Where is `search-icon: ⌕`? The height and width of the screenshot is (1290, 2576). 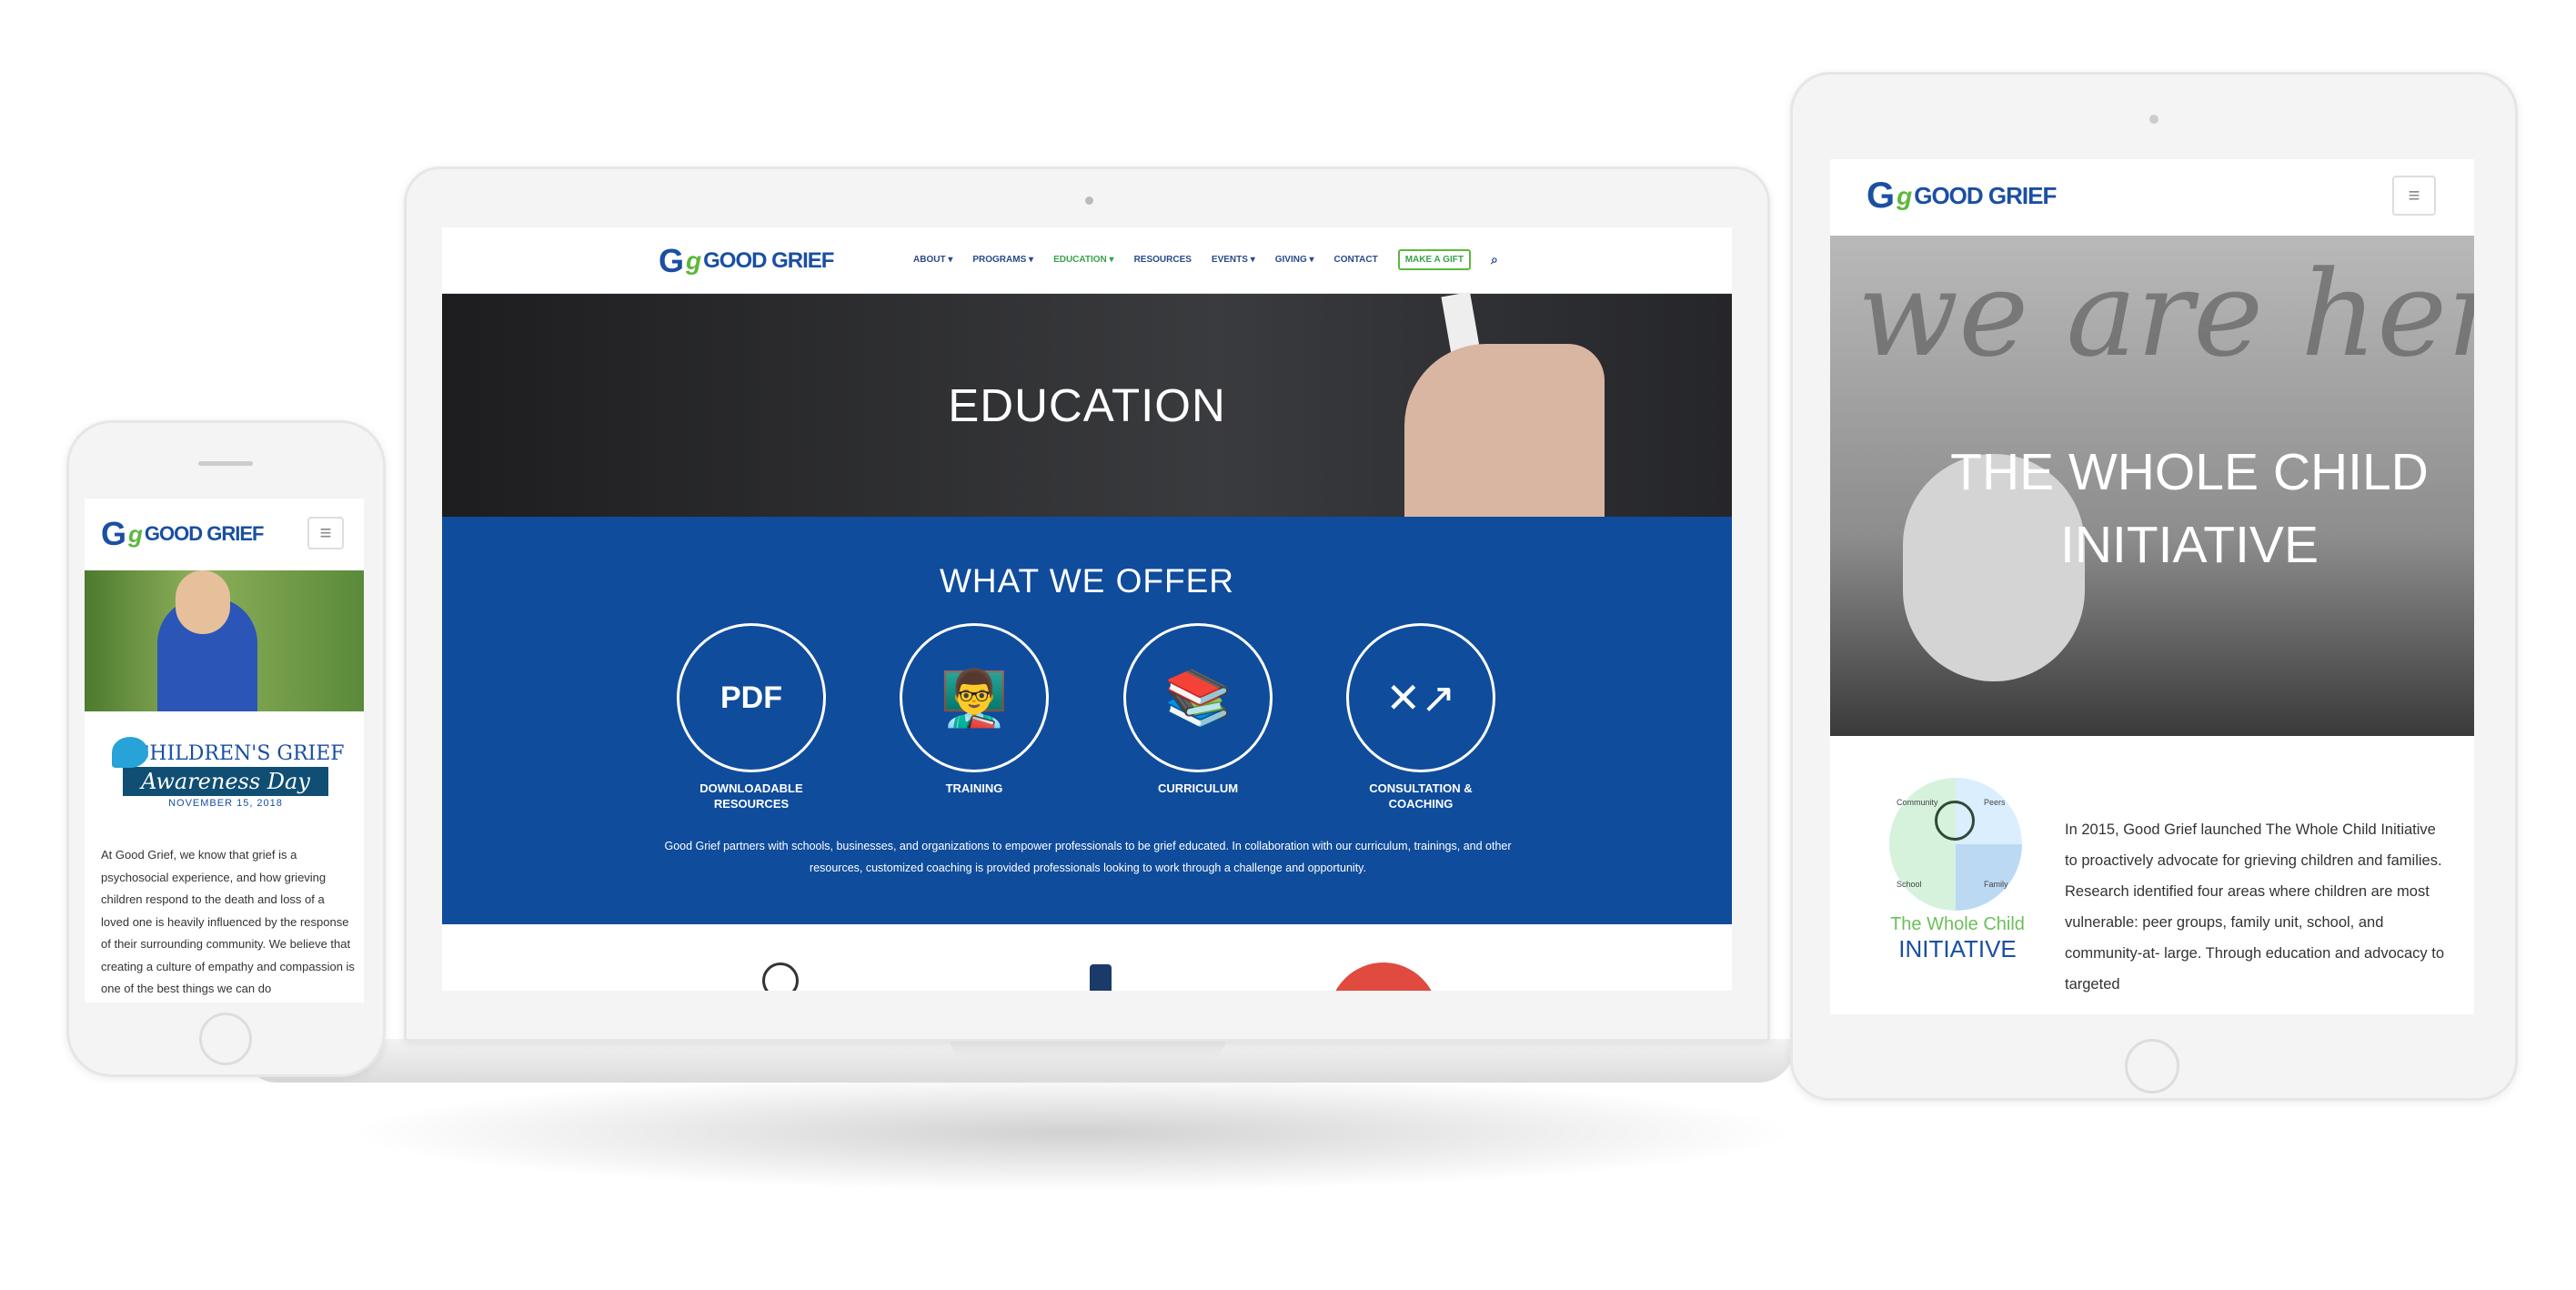 search-icon: ⌕ is located at coordinates (1494, 259).